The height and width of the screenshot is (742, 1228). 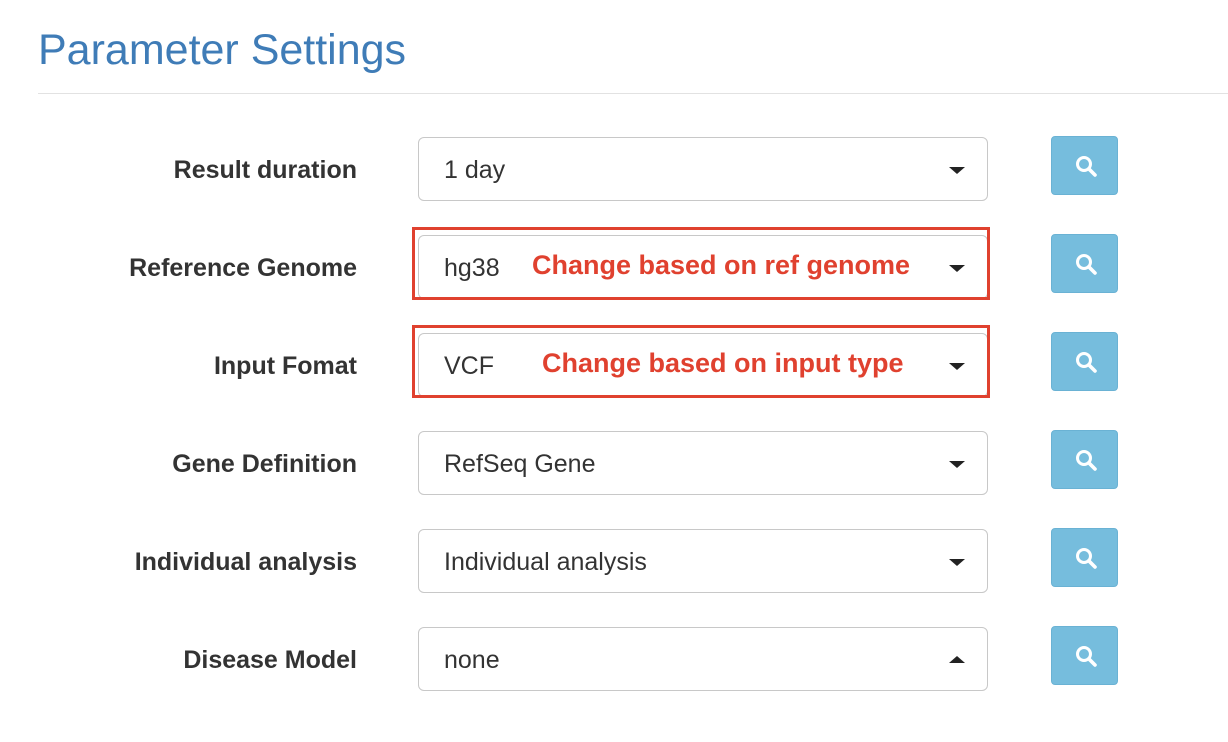 I want to click on input-format-annotation-text: Change based on input type, so click(x=723, y=363).